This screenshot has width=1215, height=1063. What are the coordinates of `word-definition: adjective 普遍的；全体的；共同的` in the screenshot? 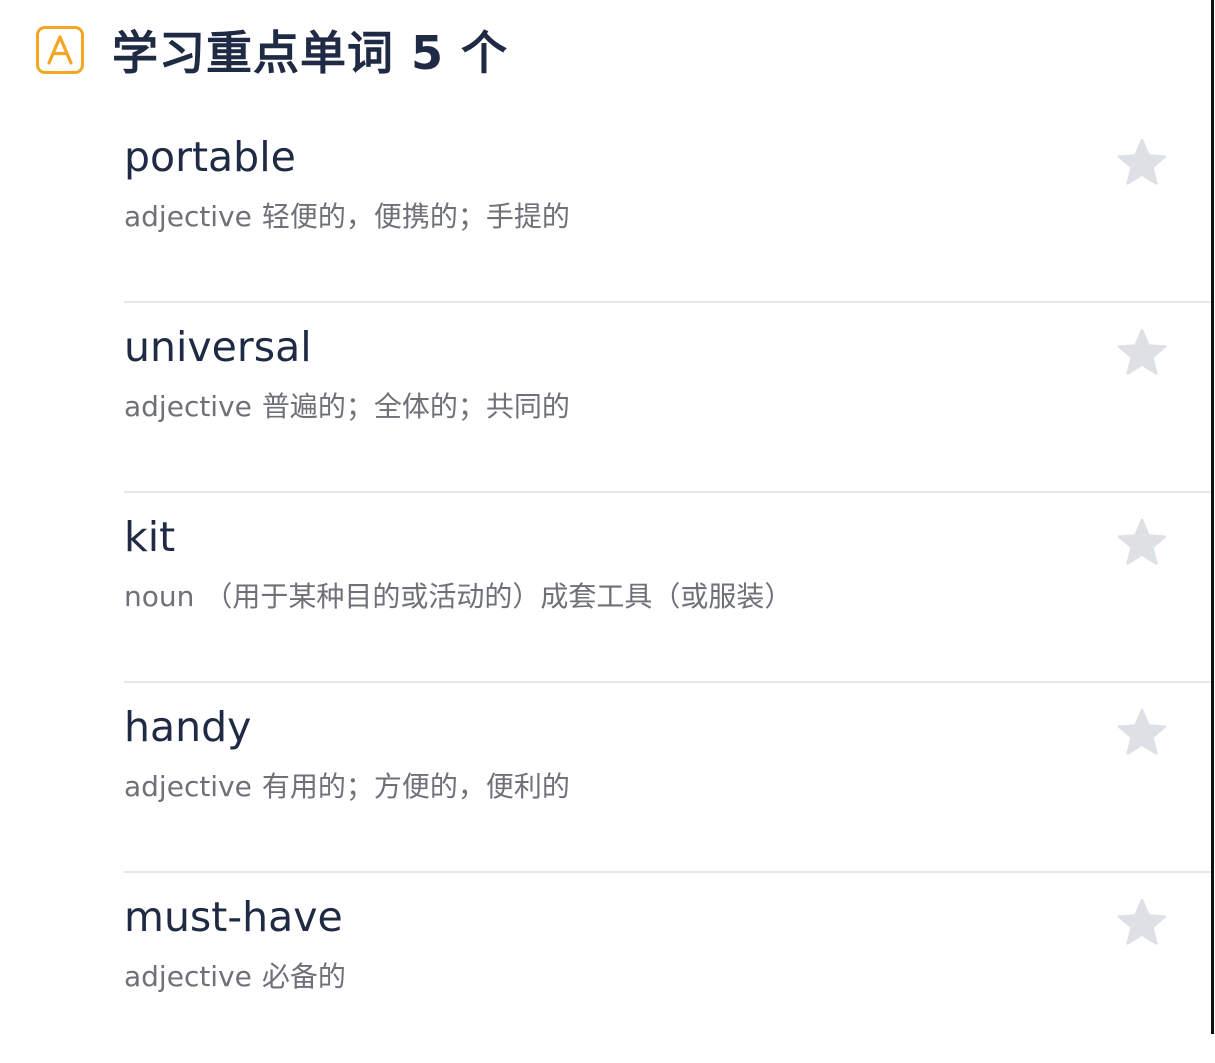 It's located at (347, 407).